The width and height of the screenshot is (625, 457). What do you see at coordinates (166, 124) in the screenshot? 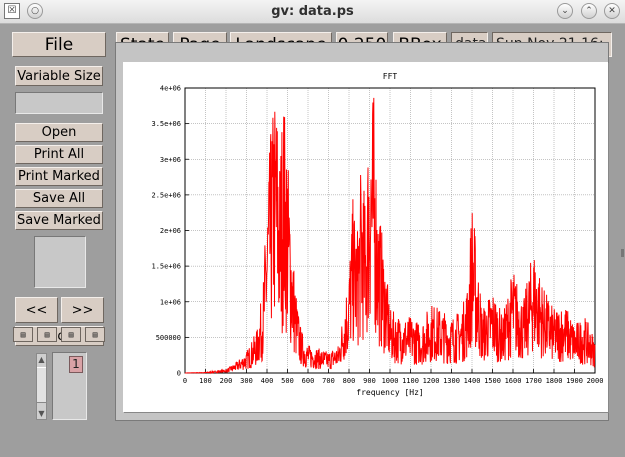
I see `y-tick-label: 3.5e+06` at bounding box center [166, 124].